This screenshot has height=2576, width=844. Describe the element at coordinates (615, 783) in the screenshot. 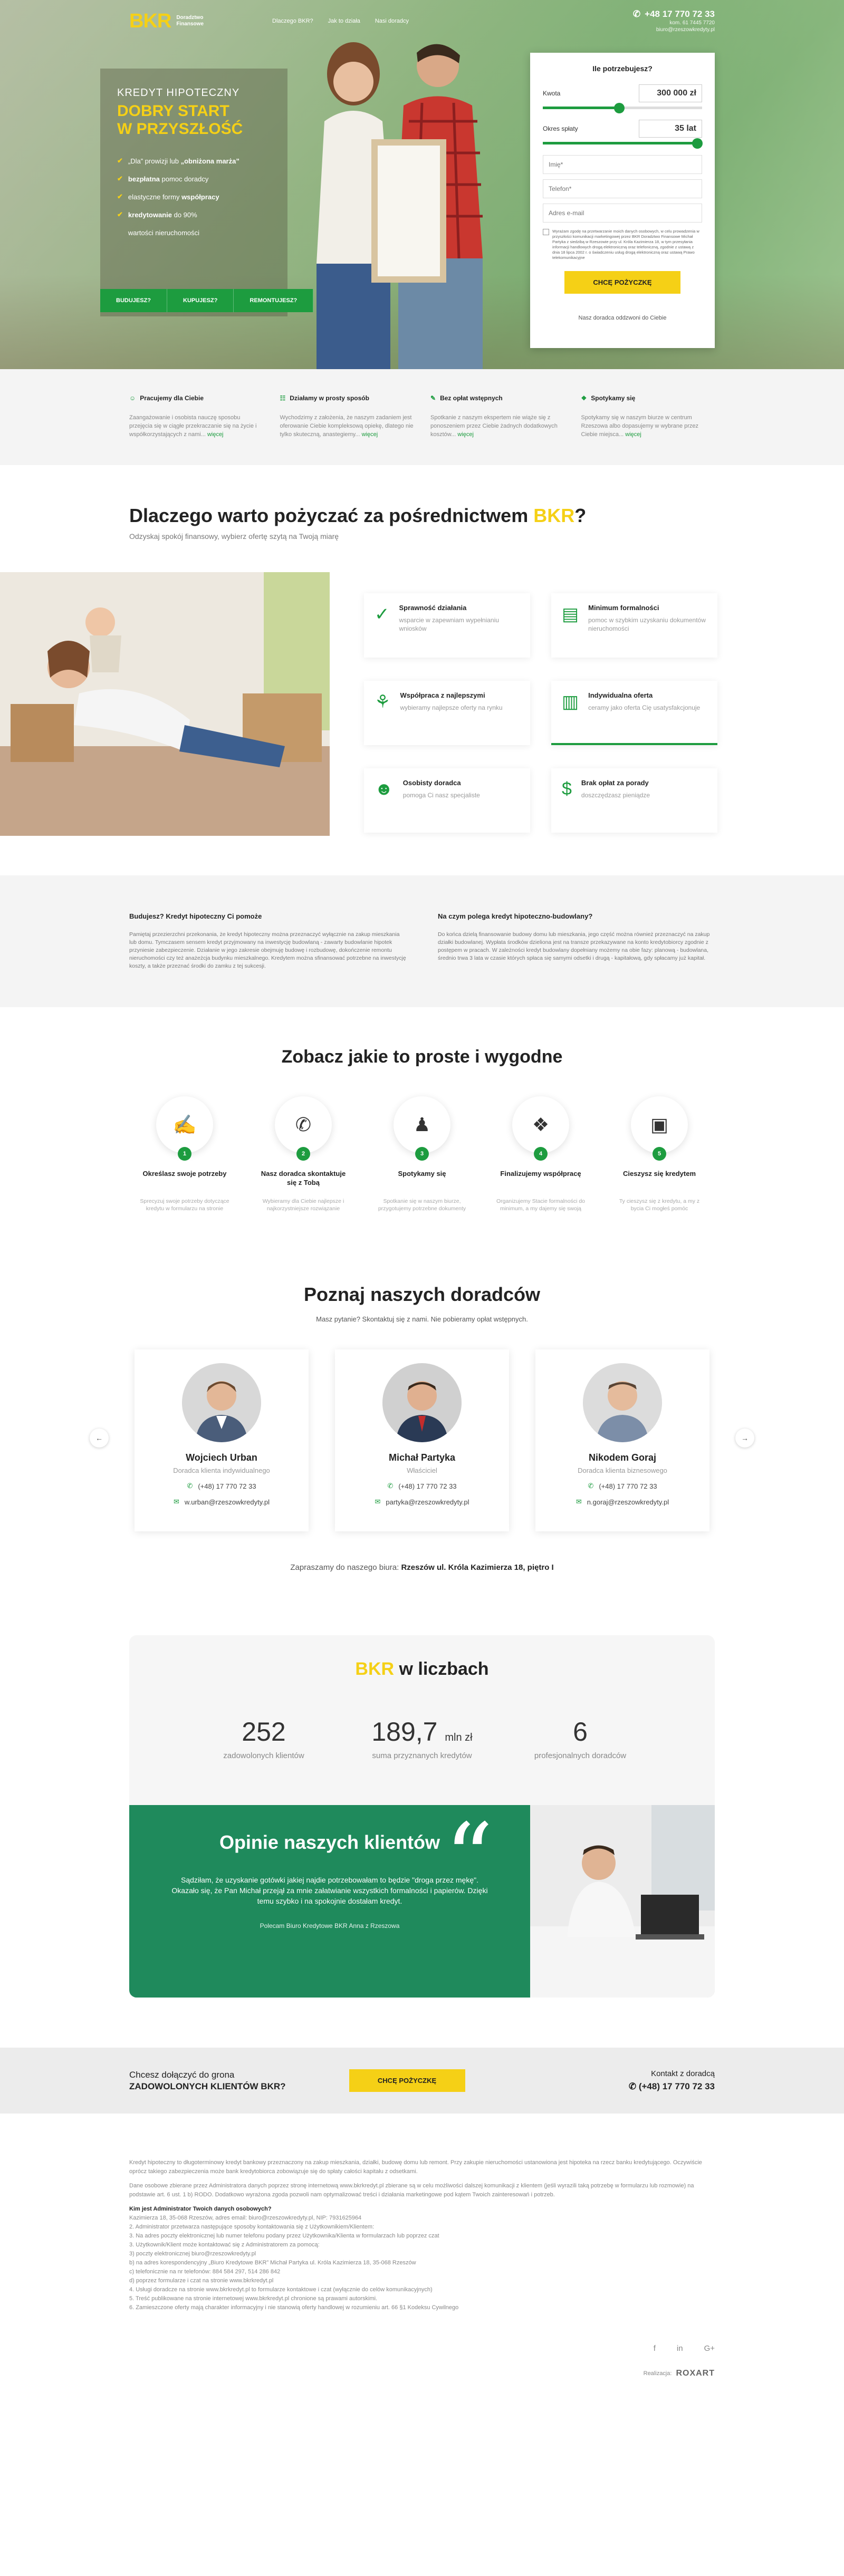

I see `card-title: Brak opłat za porady` at that location.